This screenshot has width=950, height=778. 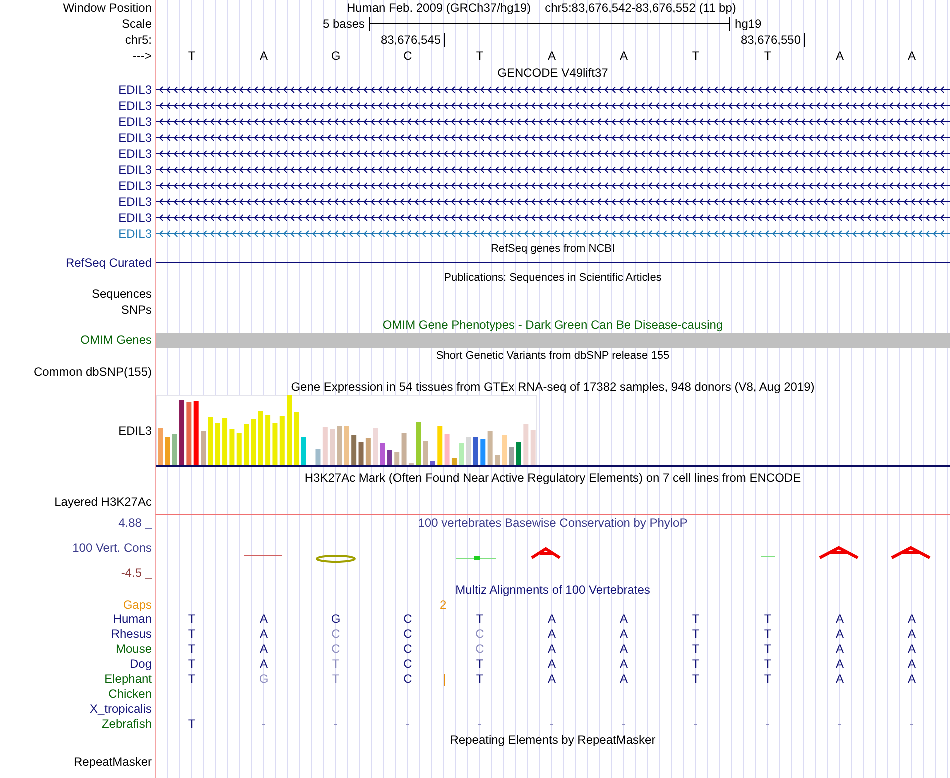 I want to click on axis-max-label: 4.88 _, so click(x=136, y=523).